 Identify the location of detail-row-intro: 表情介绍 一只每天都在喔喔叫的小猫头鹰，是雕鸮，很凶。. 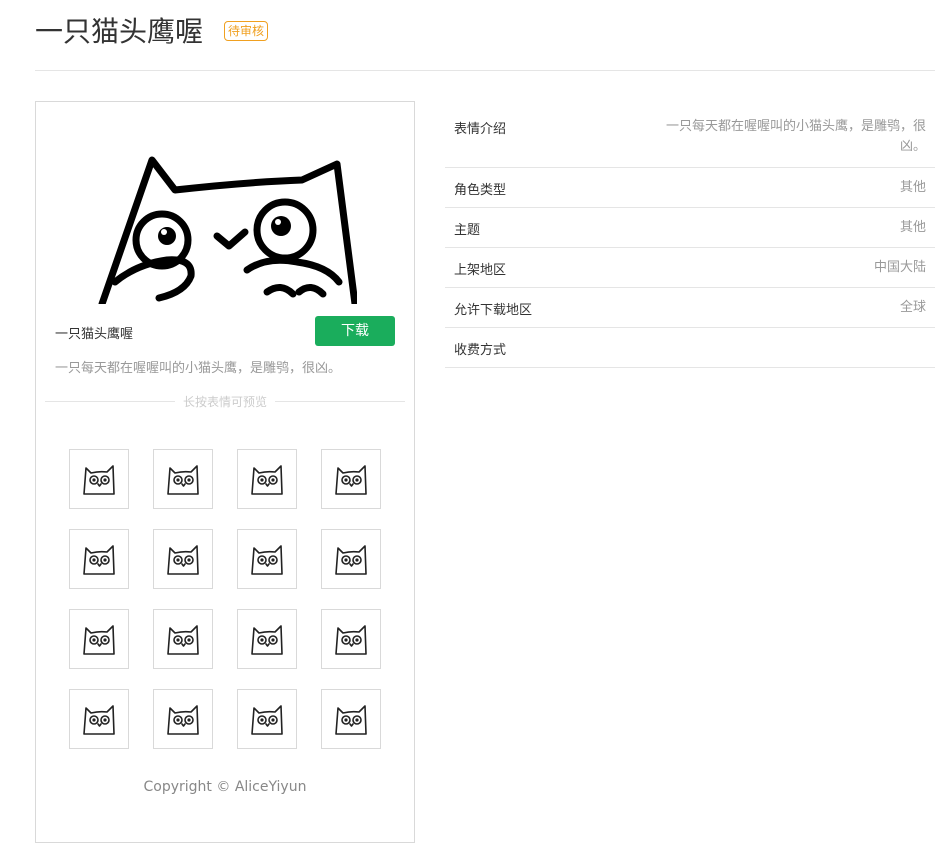
(690, 137).